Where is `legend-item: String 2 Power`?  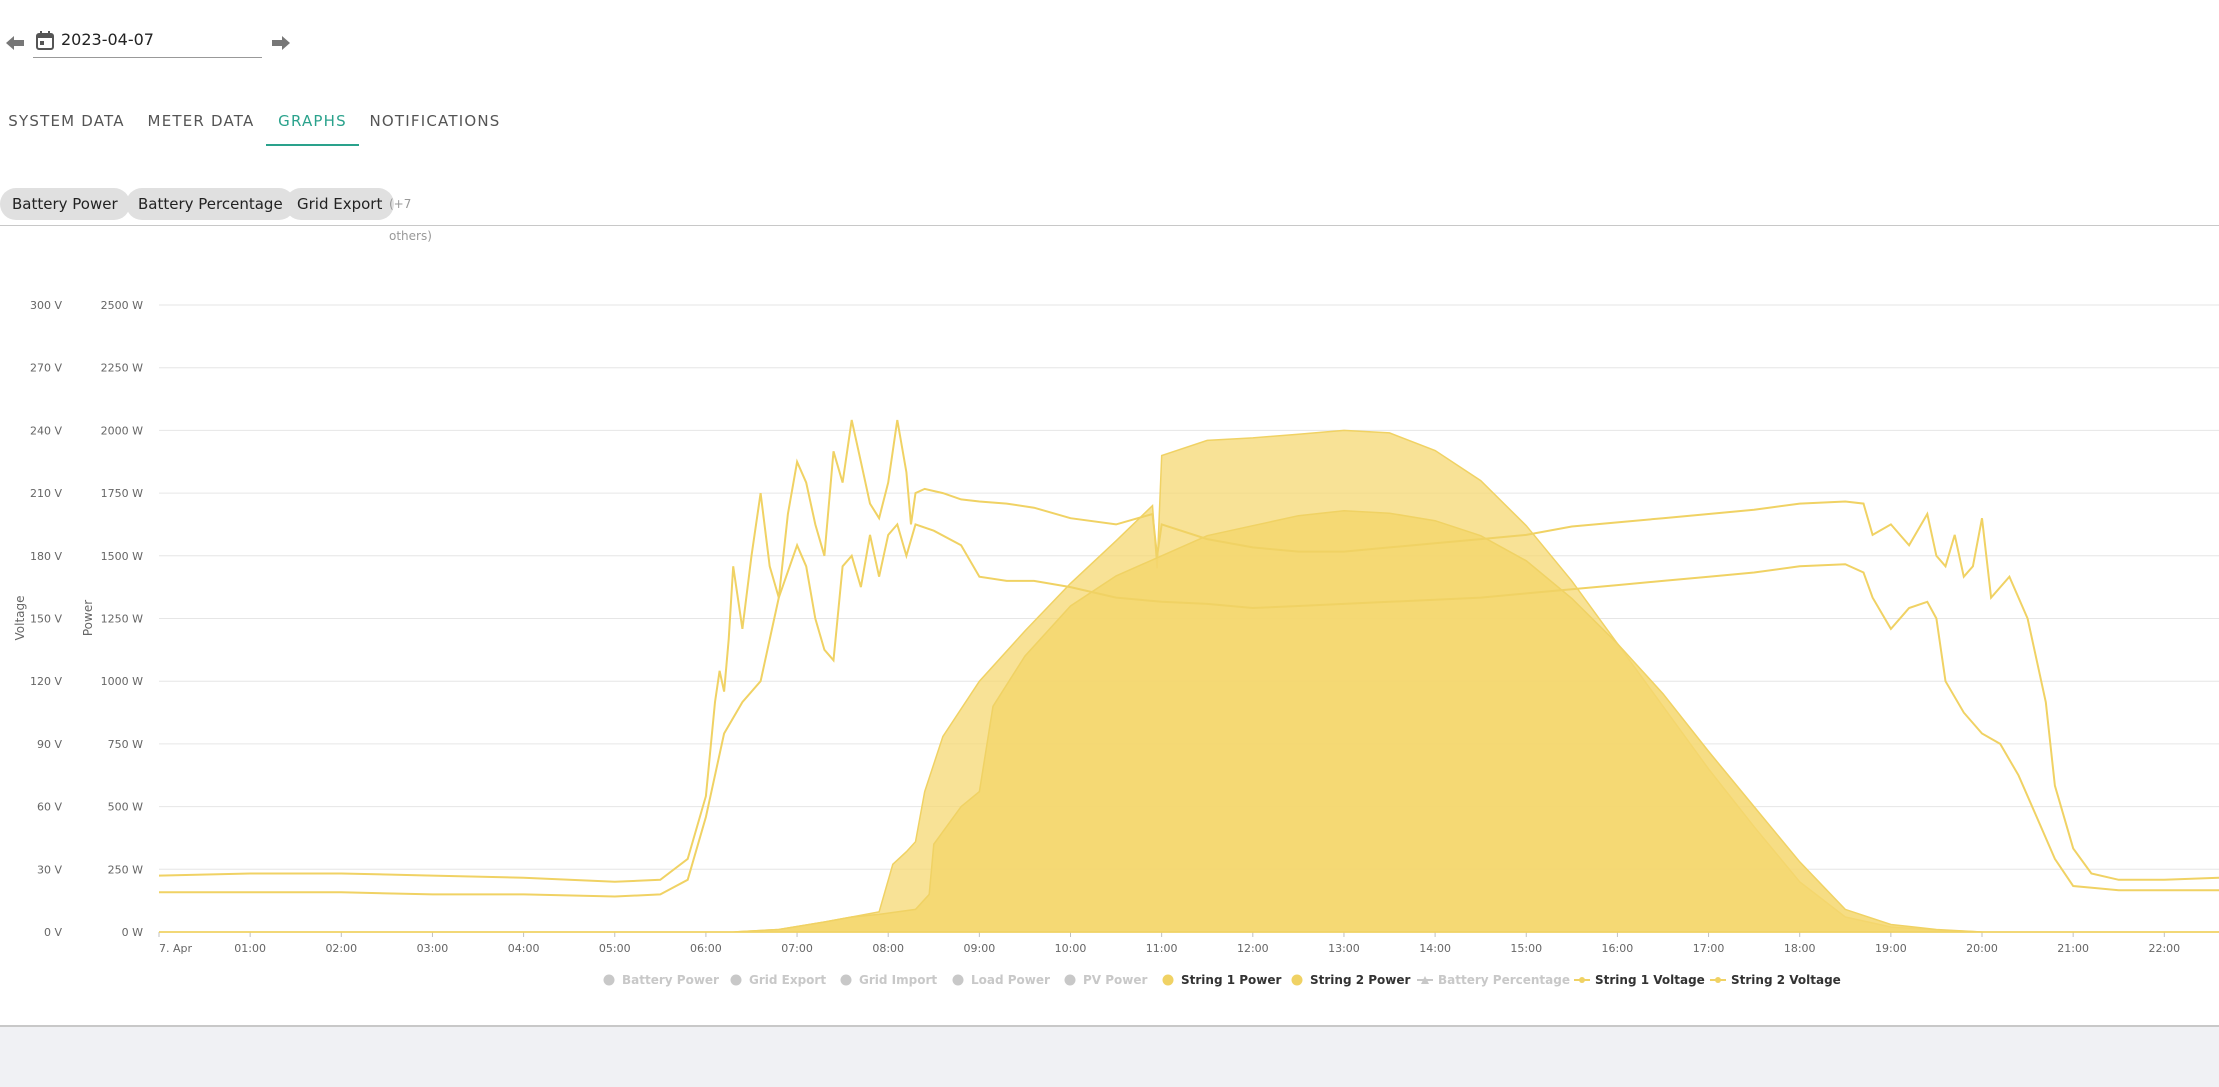 legend-item: String 2 Power is located at coordinates (1360, 980).